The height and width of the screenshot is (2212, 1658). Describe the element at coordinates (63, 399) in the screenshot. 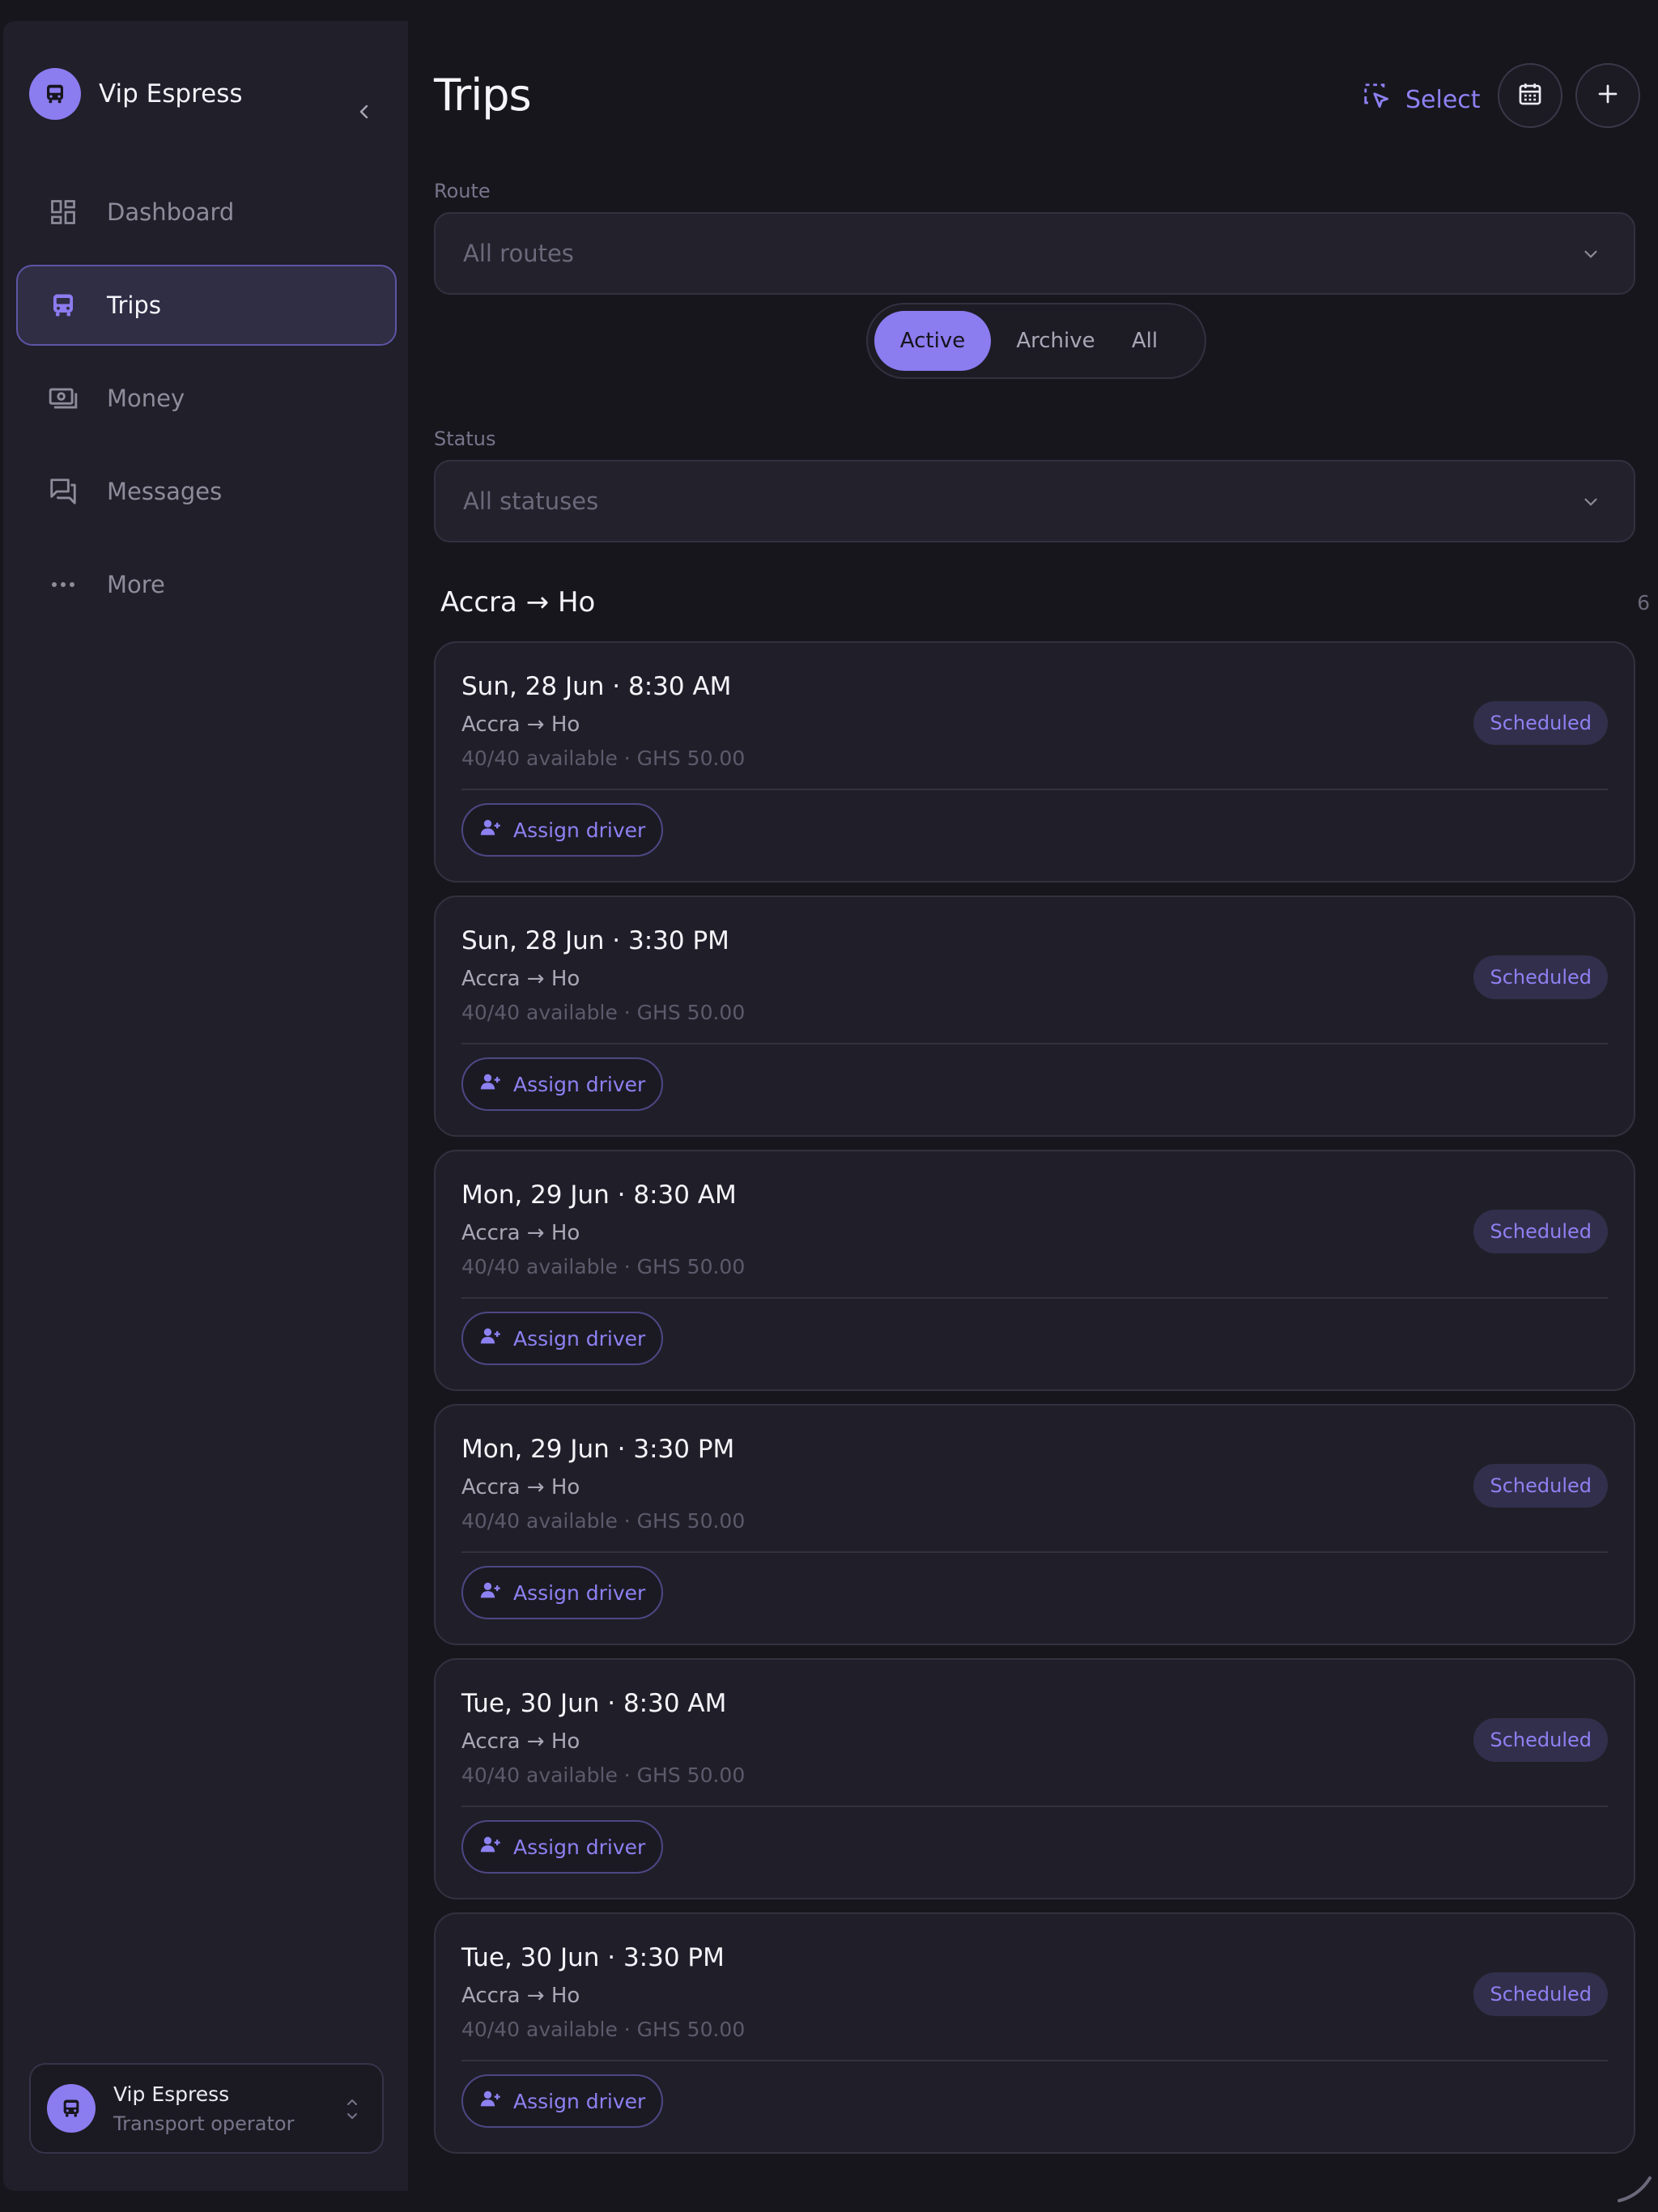

I see `money-icon` at that location.